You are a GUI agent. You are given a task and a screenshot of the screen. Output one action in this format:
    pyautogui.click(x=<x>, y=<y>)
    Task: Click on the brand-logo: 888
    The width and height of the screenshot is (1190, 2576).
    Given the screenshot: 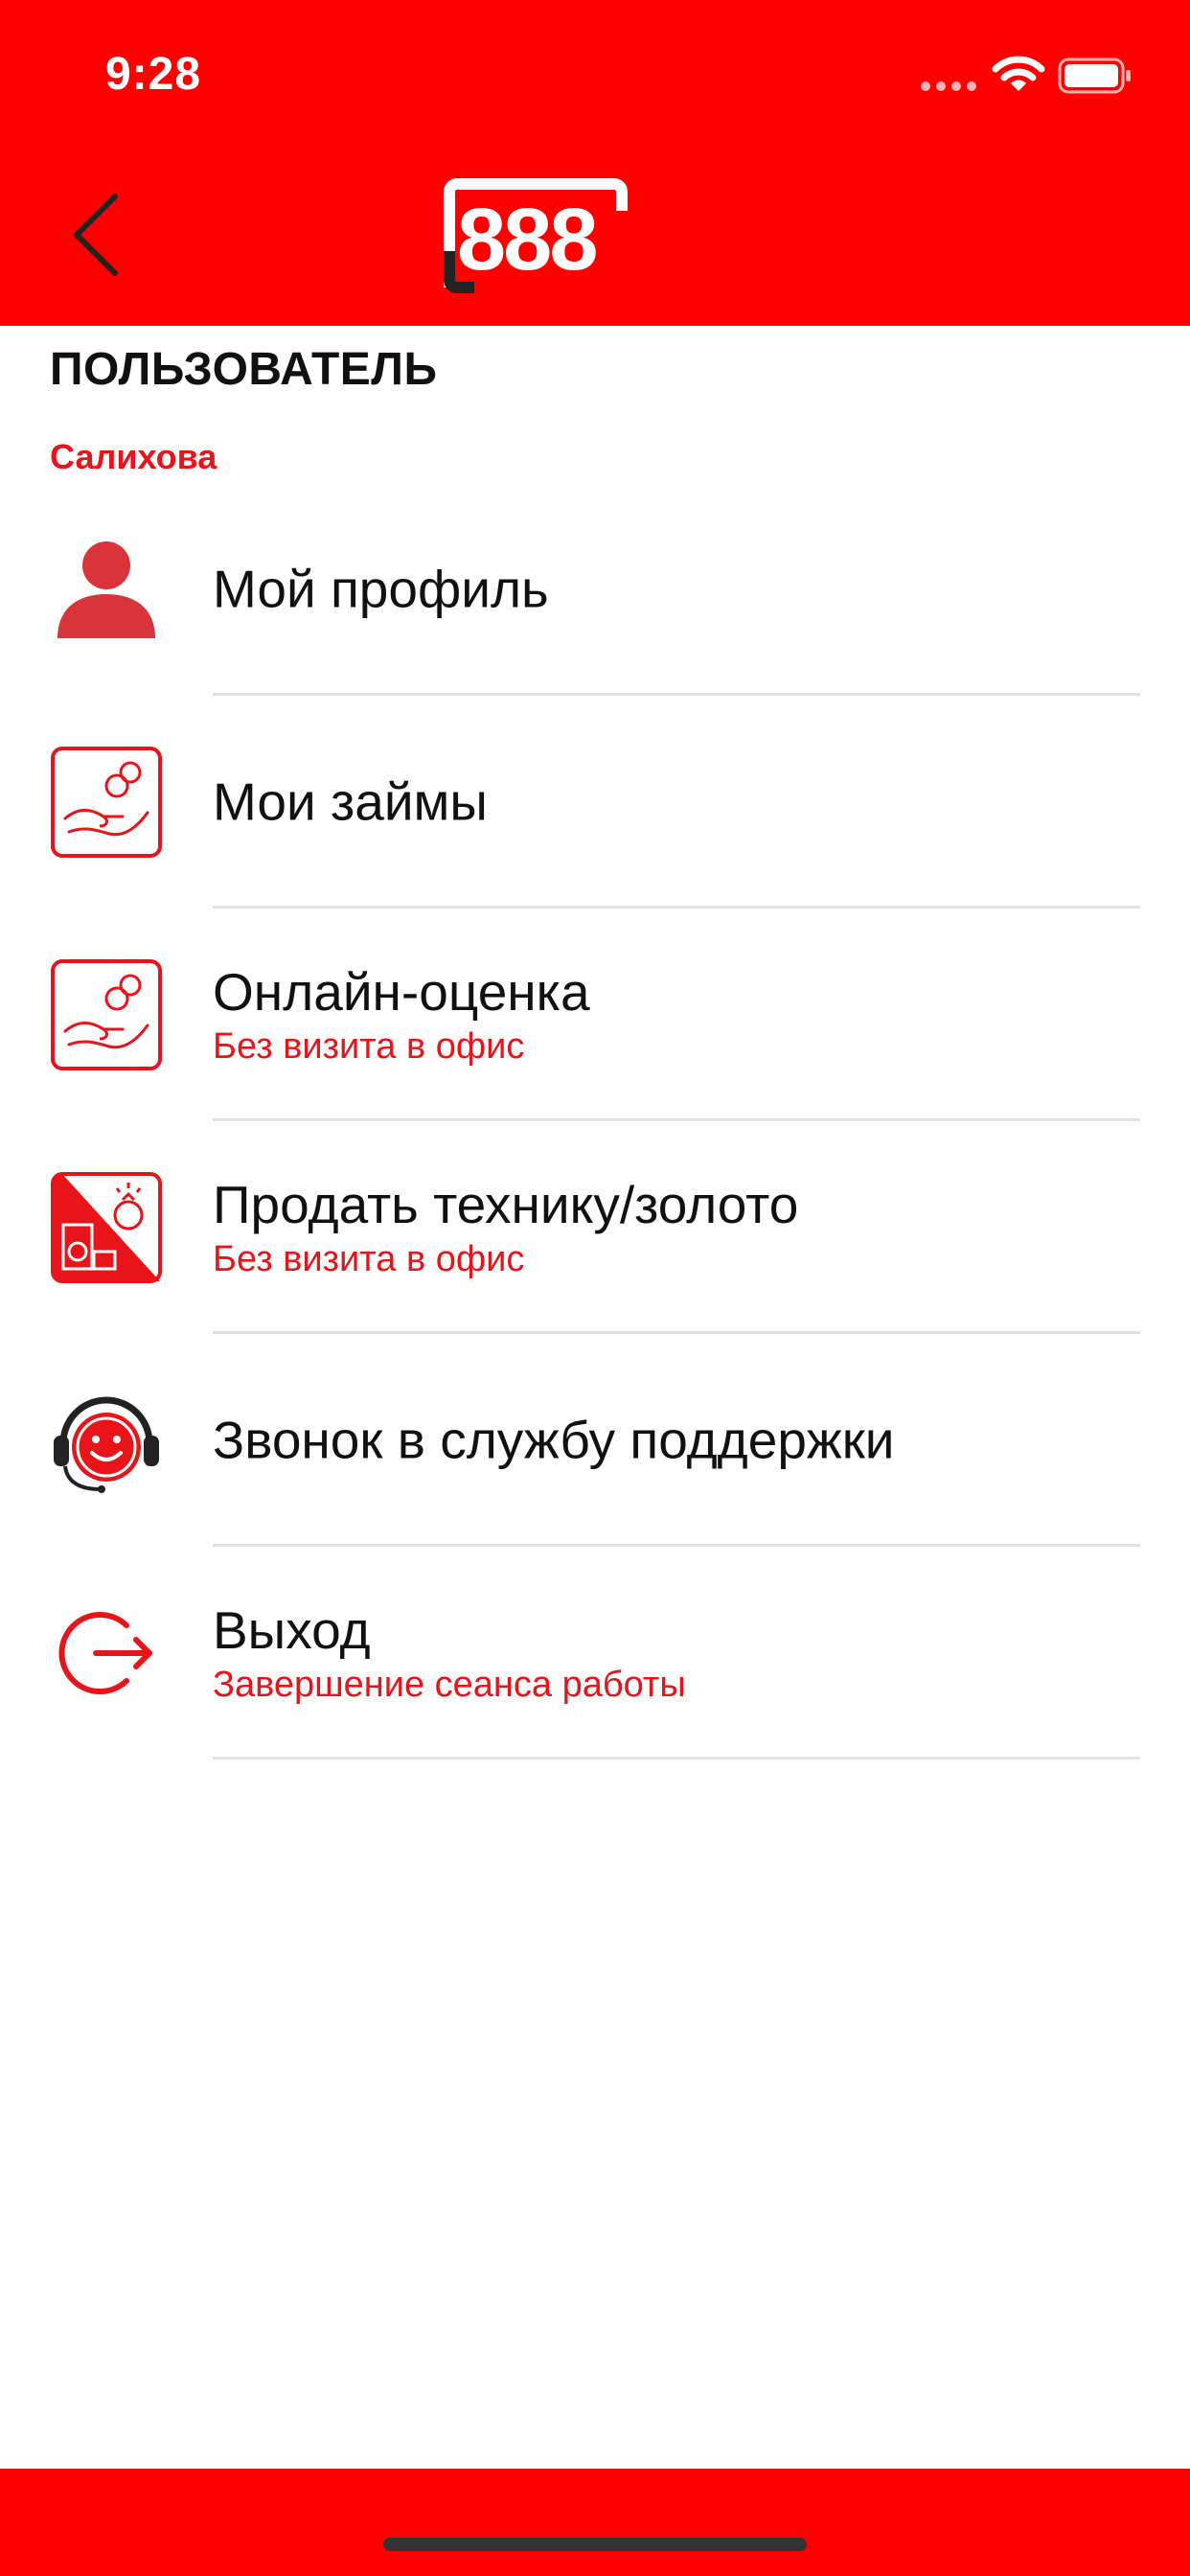 What is the action you would take?
    pyautogui.click(x=532, y=234)
    